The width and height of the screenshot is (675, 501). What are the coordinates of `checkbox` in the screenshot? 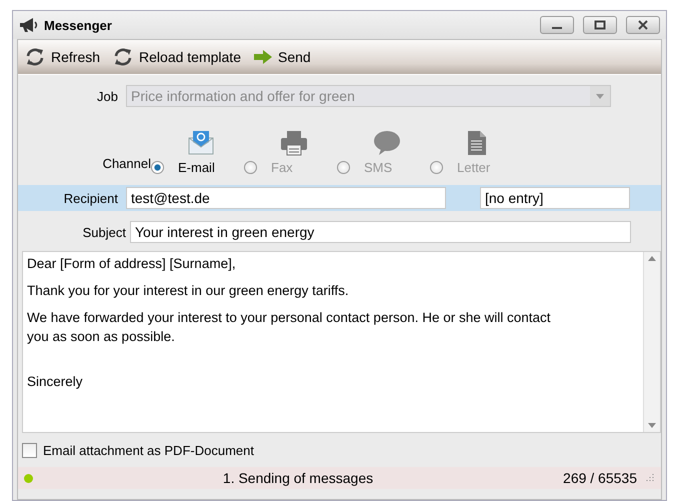 It's located at (29, 450).